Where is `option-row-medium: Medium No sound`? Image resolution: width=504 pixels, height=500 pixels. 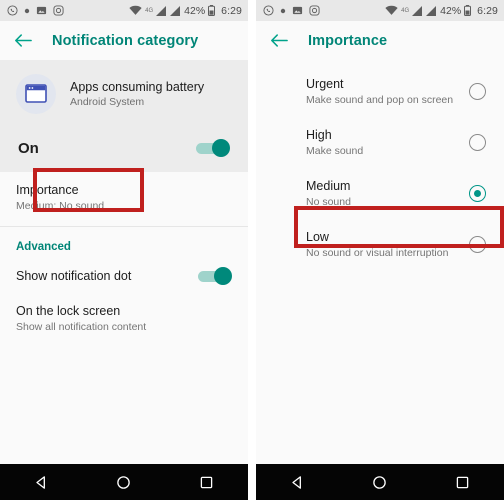 option-row-medium: Medium No sound is located at coordinates (380, 193).